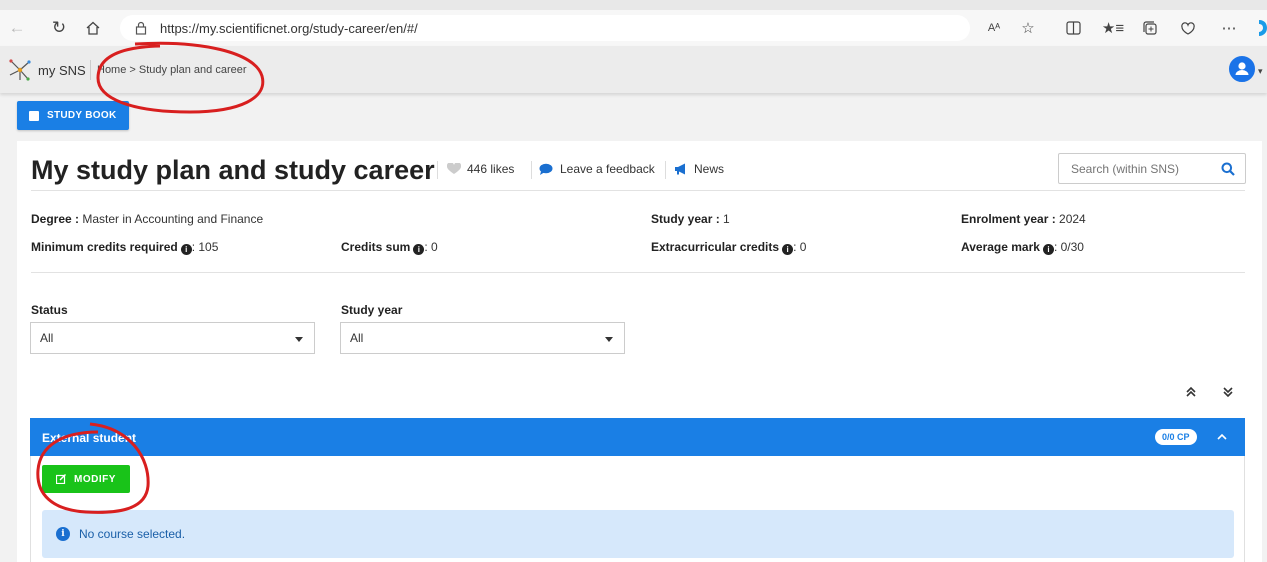 This screenshot has height=562, width=1267. What do you see at coordinates (1136, 169) in the screenshot?
I see `search-input` at bounding box center [1136, 169].